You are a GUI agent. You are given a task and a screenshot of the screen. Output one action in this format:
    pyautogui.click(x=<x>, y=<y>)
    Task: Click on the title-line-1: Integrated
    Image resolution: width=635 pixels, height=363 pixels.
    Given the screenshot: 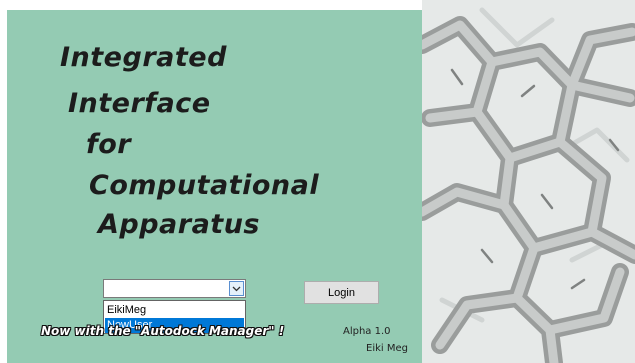 What is the action you would take?
    pyautogui.click(x=143, y=57)
    